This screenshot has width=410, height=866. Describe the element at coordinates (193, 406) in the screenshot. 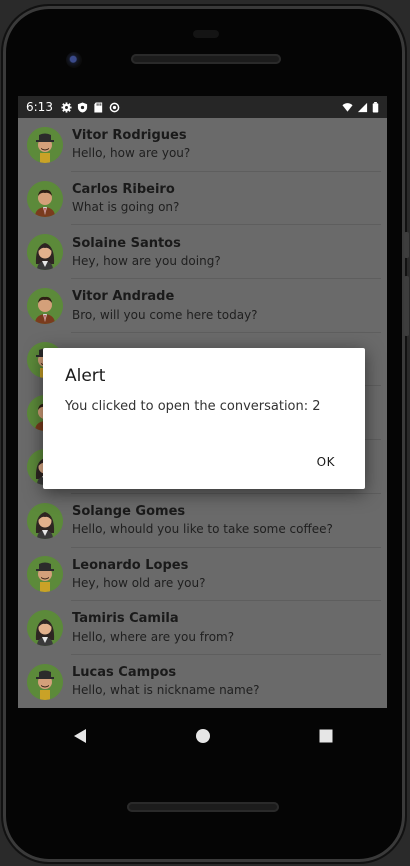

I see `dialog-message: You clicked to open the conversation: 2` at that location.